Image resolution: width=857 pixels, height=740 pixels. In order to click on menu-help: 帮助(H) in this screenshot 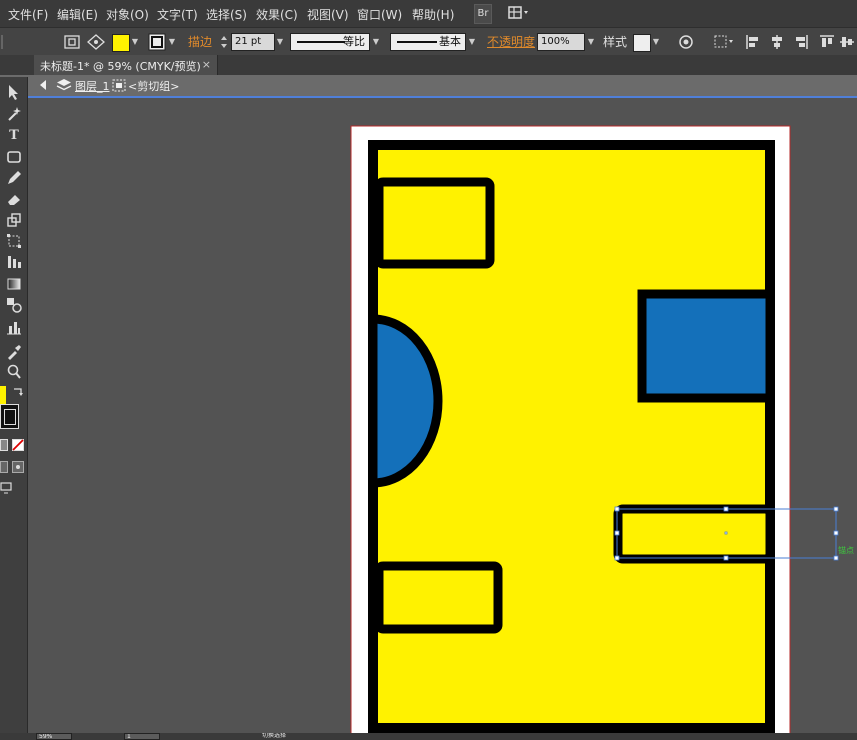, I will do `click(433, 14)`.